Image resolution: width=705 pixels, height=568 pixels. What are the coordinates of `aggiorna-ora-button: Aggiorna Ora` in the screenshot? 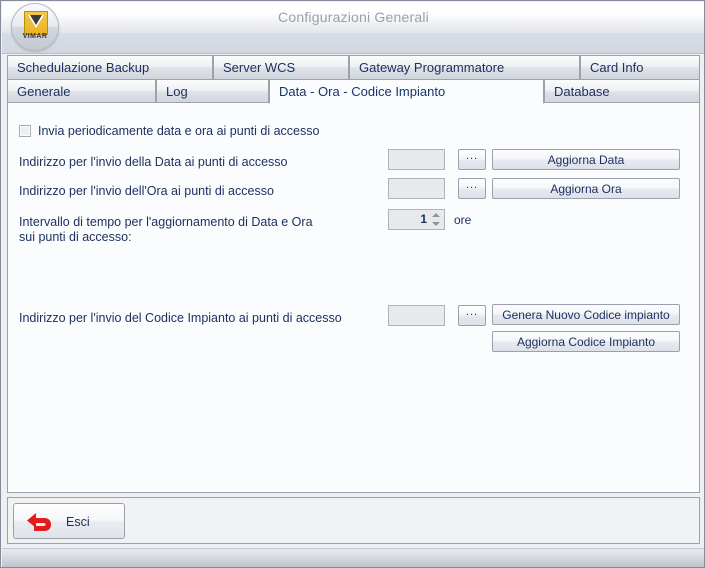 It's located at (586, 188).